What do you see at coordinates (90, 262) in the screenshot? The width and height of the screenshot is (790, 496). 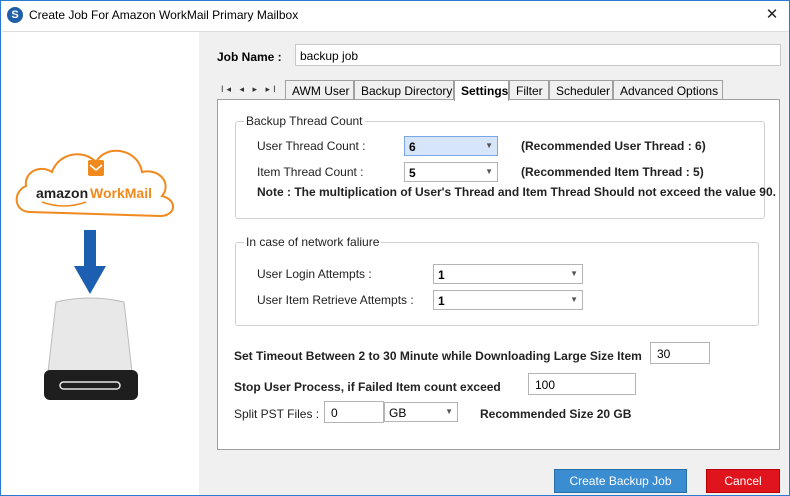 I see `arrow-down-icon` at bounding box center [90, 262].